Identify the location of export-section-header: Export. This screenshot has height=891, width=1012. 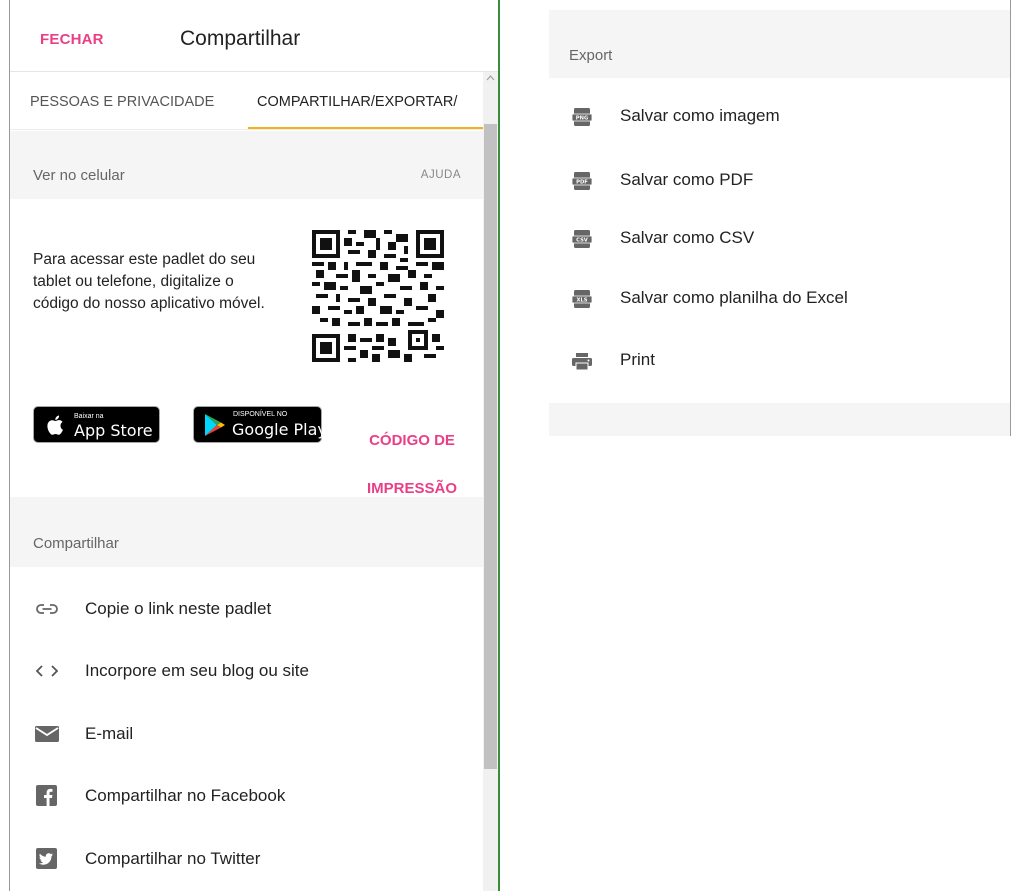
(779, 44).